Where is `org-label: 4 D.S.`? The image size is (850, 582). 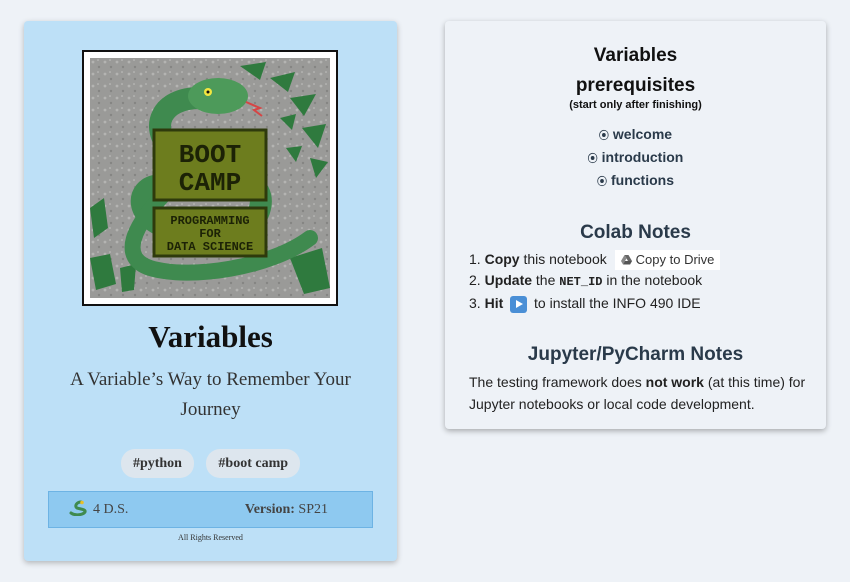
org-label: 4 D.S. is located at coordinates (111, 509).